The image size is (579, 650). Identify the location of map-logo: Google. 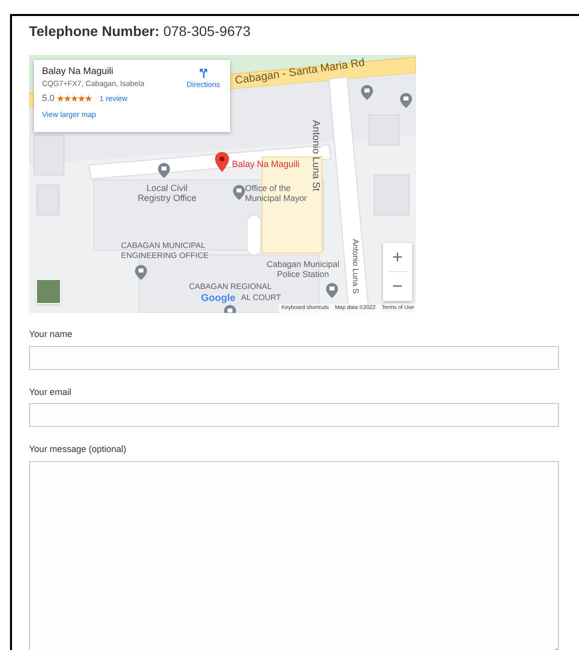
(218, 299).